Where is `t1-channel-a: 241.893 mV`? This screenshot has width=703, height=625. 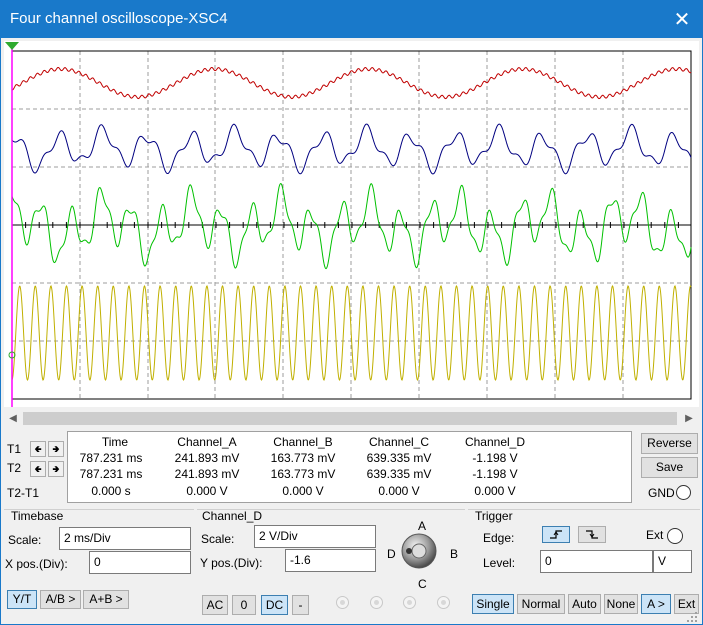 t1-channel-a: 241.893 mV is located at coordinates (207, 458).